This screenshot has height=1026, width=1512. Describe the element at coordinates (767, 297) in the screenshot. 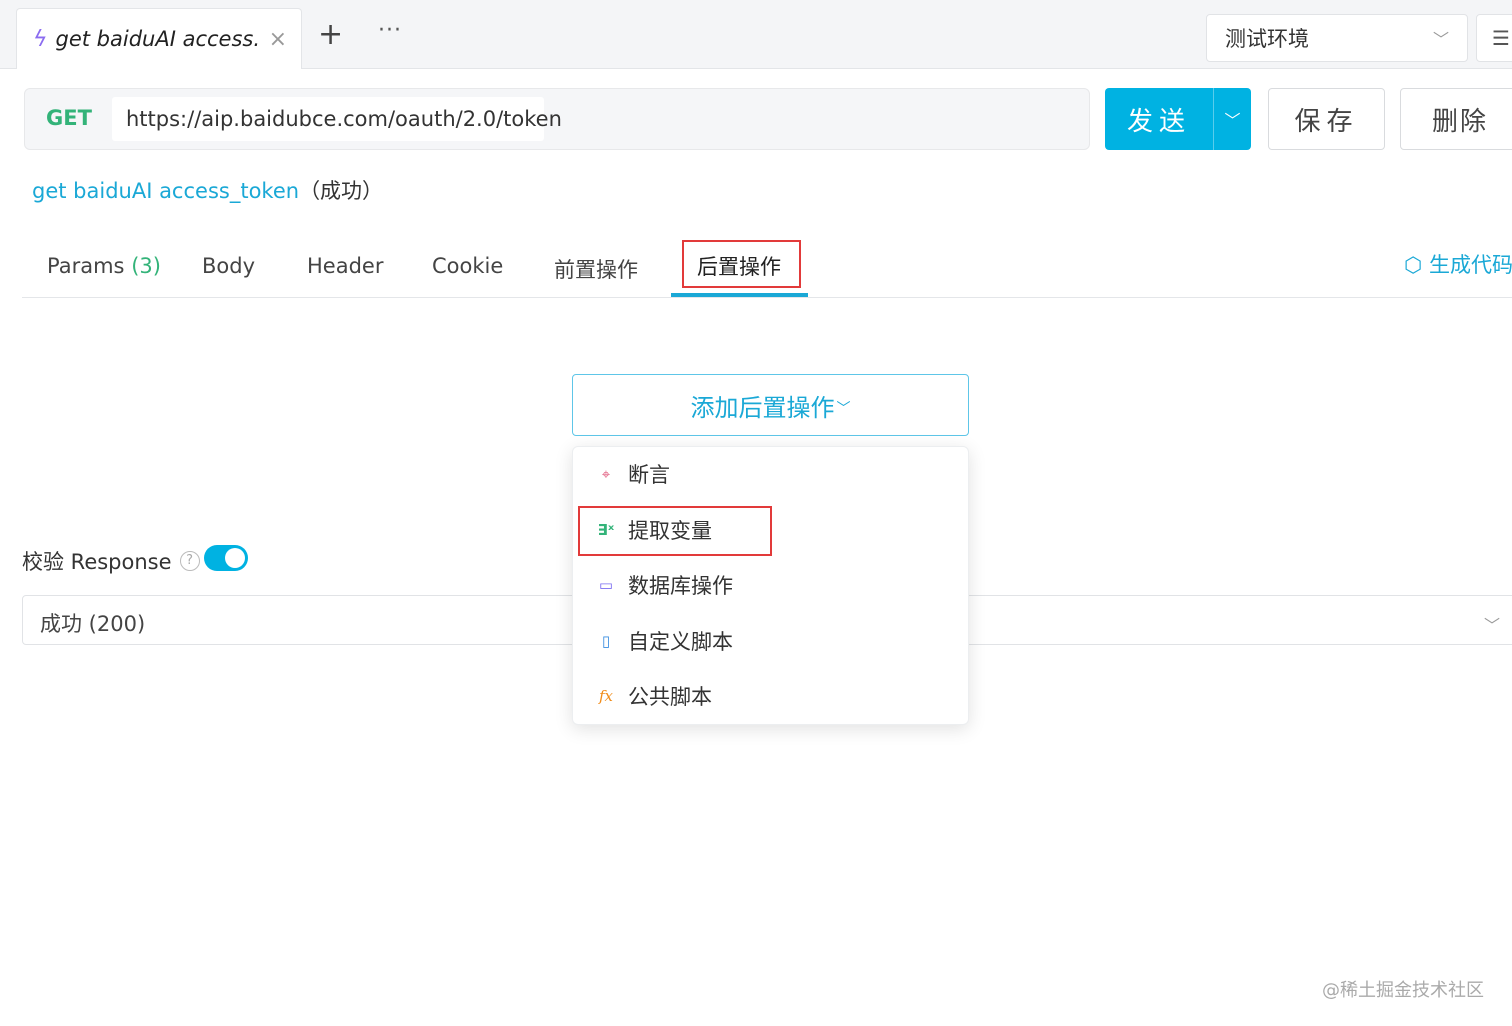

I see `tabs-divider` at that location.